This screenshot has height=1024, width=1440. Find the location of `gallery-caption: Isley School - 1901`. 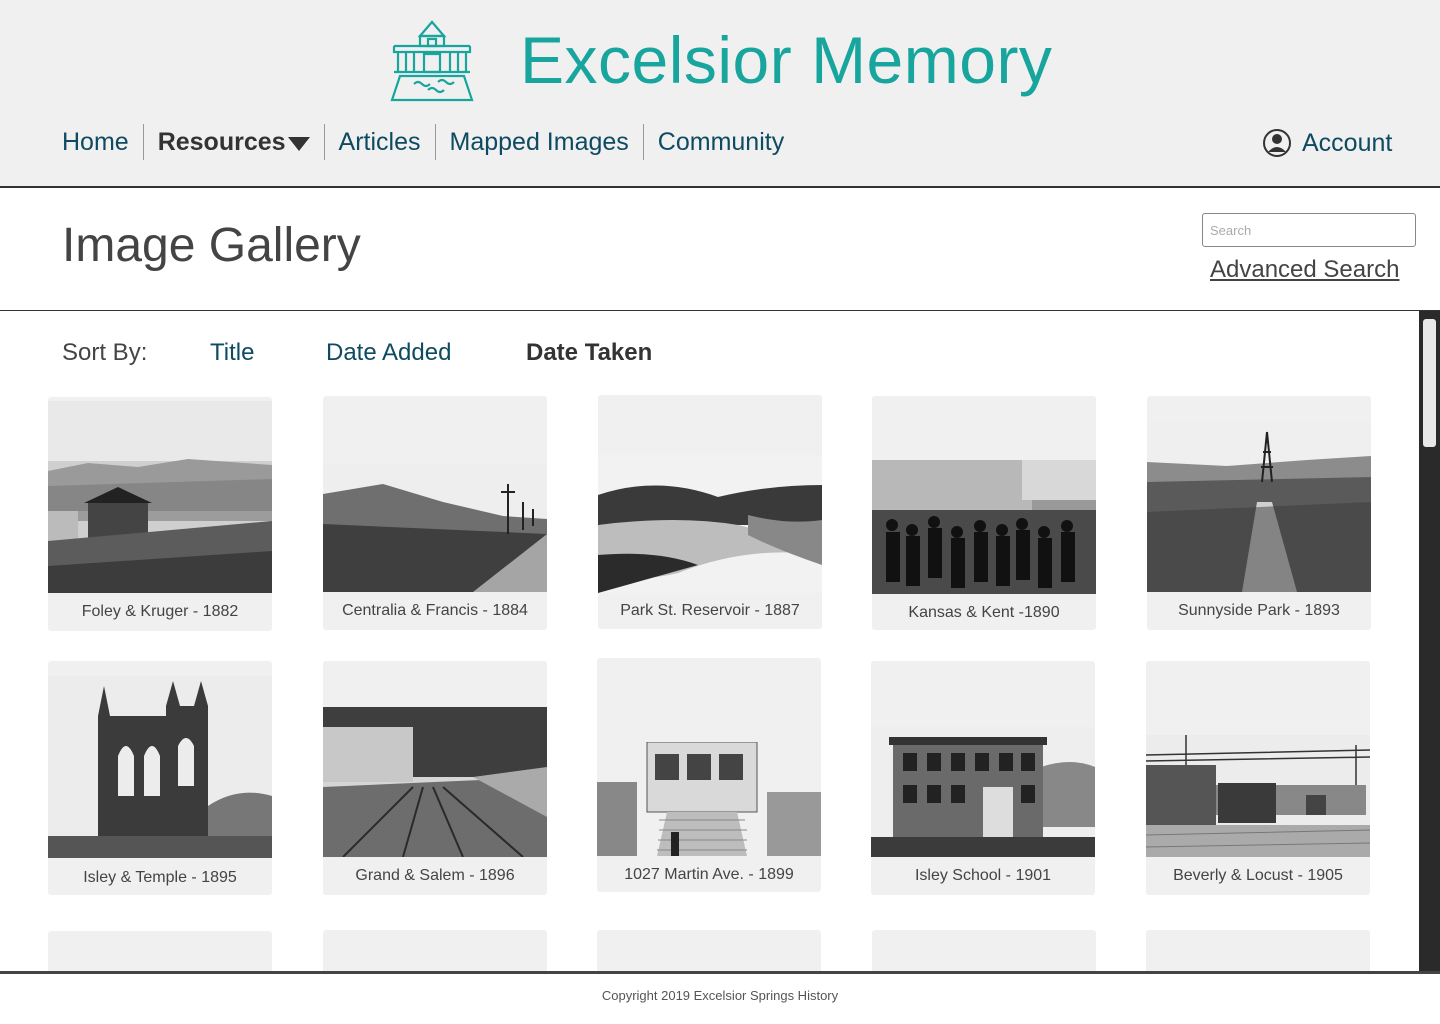

gallery-caption: Isley School - 1901 is located at coordinates (983, 875).